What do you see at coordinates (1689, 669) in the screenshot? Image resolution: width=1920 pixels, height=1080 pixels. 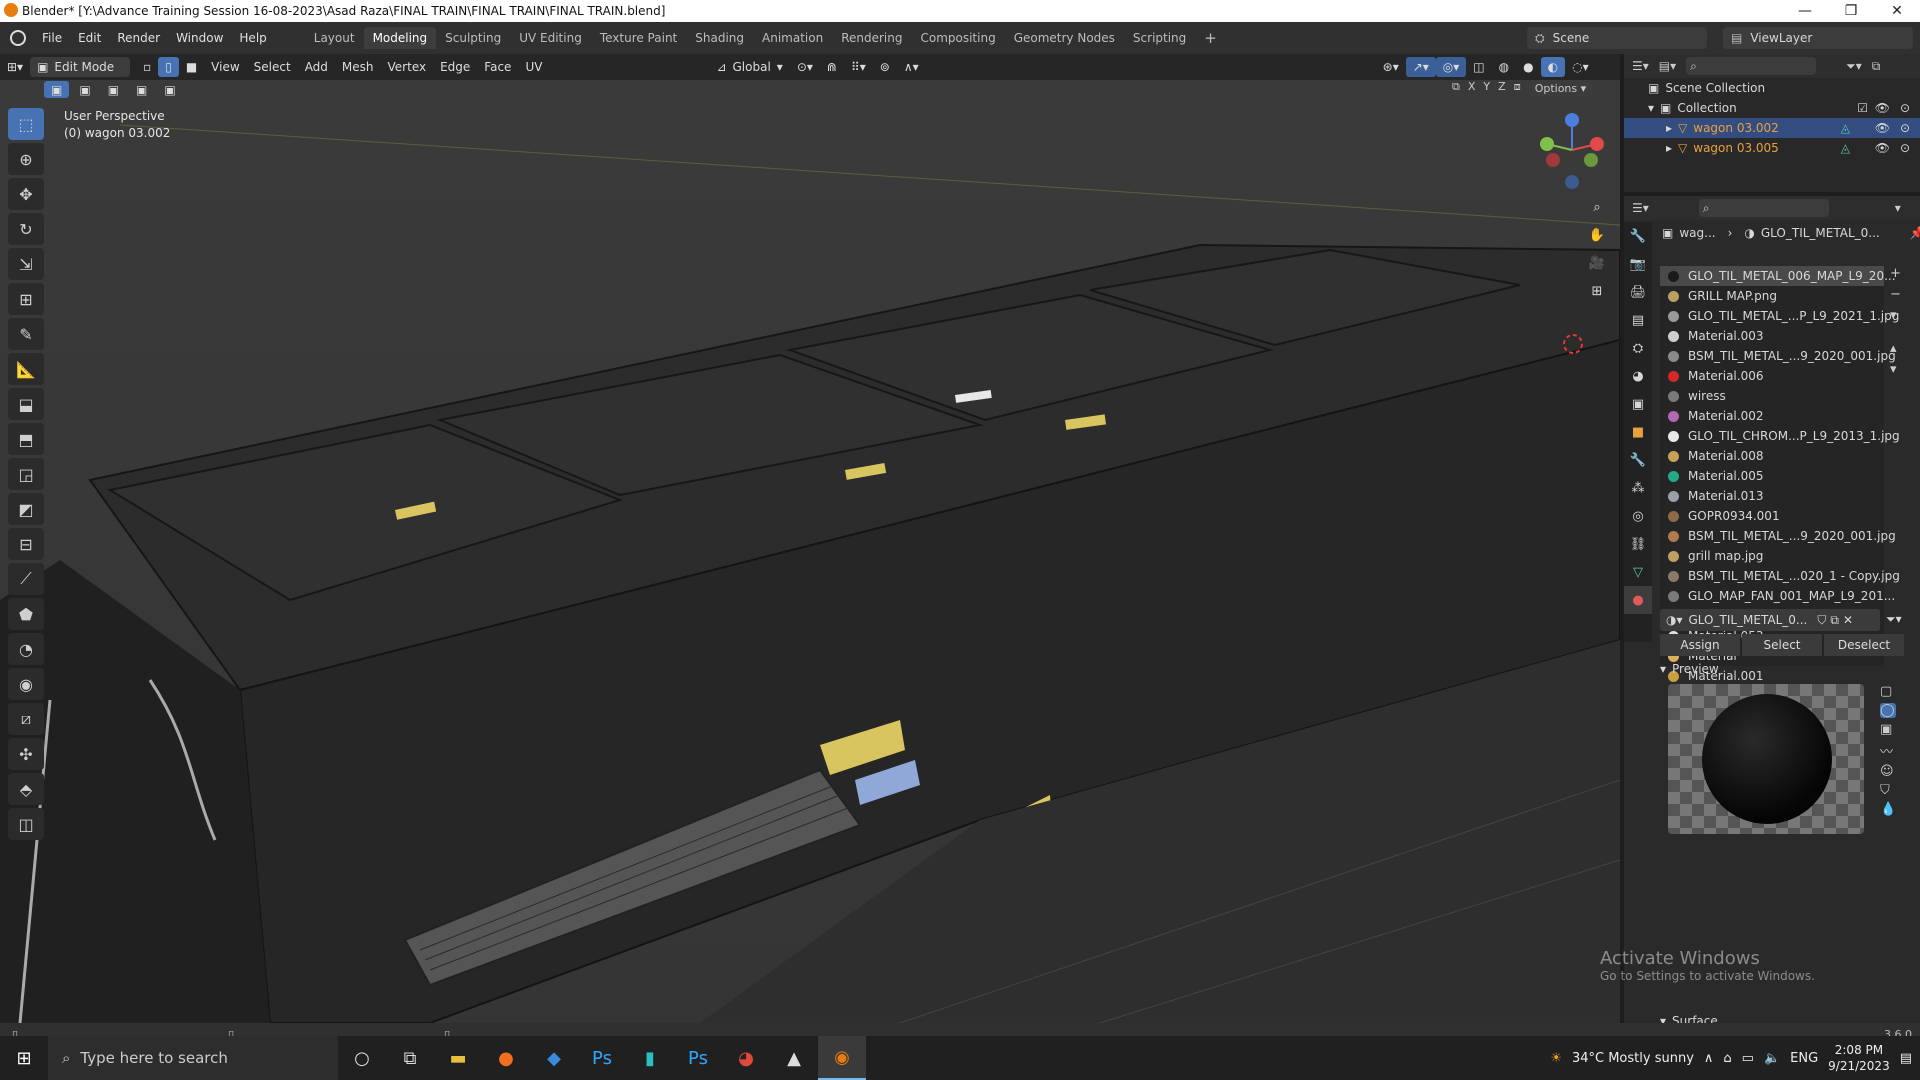 I see `preview-header: ▾ Preview` at bounding box center [1689, 669].